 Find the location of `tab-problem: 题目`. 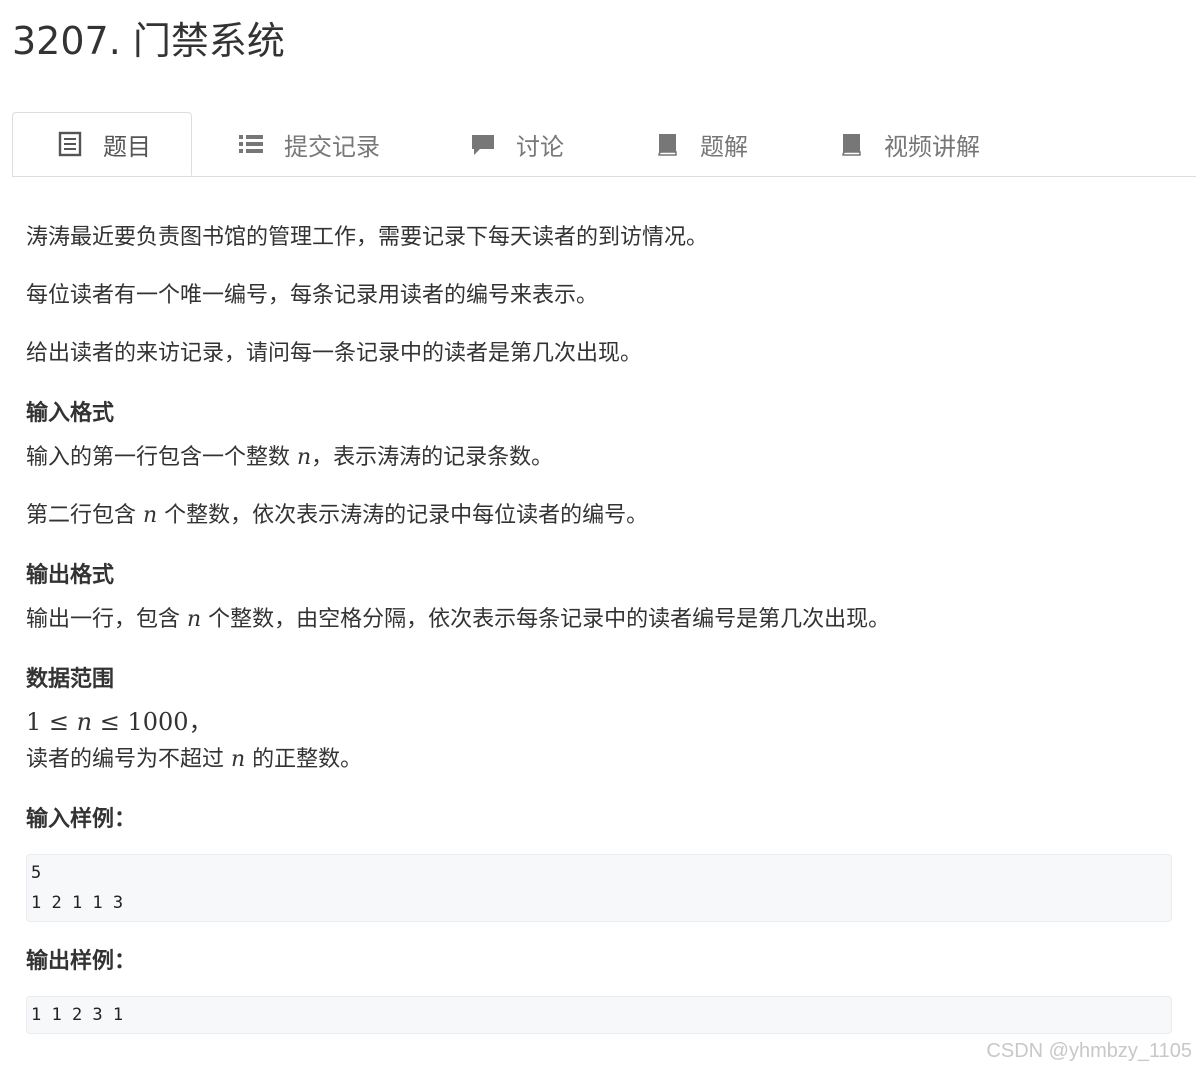

tab-problem: 题目 is located at coordinates (102, 144).